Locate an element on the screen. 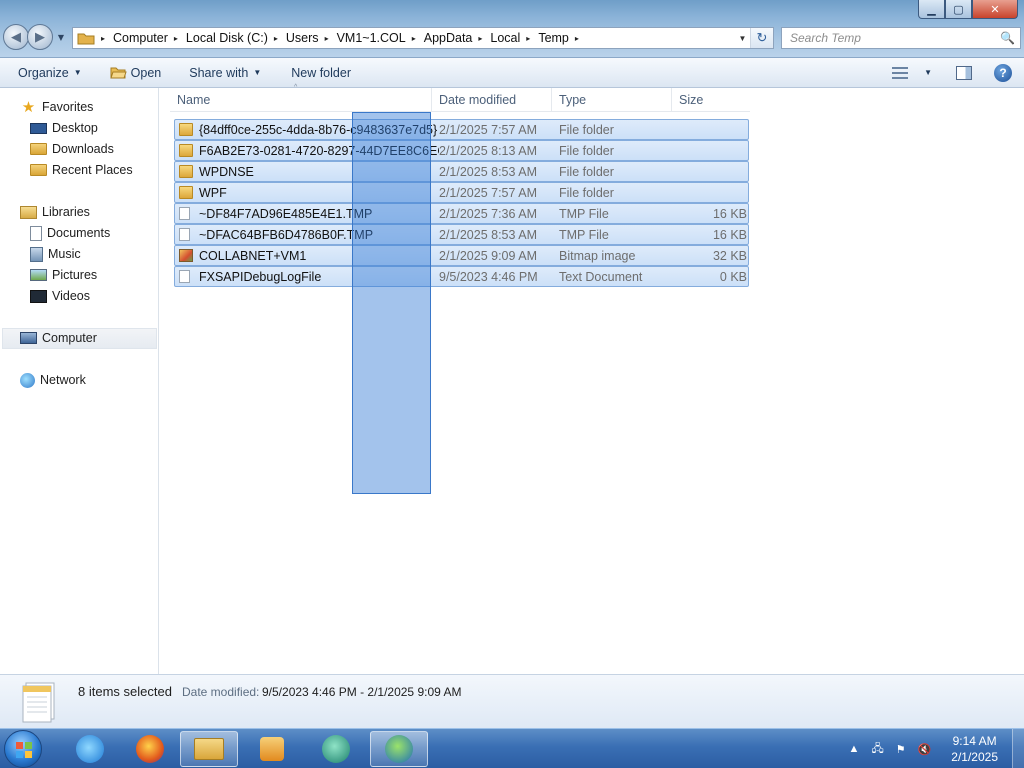 Image resolution: width=1024 pixels, height=768 pixels. chevron-down-icon: ▼ is located at coordinates (77, 72).